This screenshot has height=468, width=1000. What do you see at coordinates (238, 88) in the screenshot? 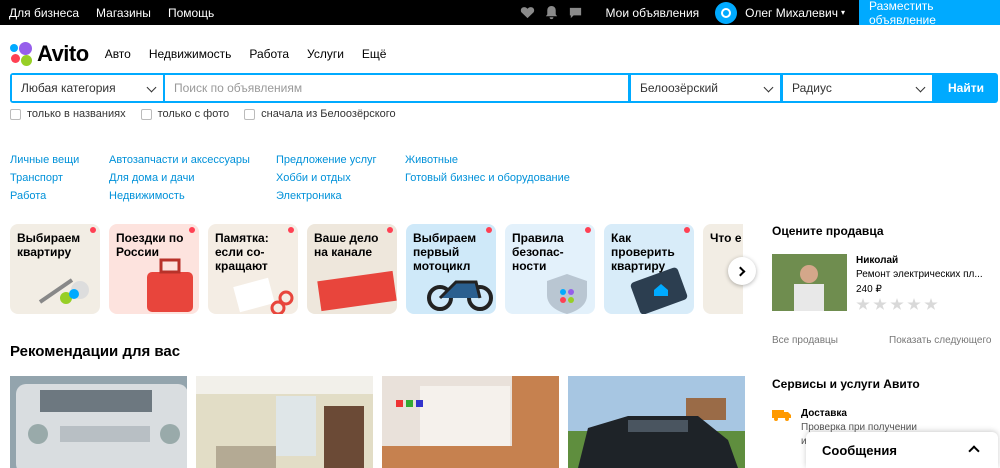
I see `search-placeholder: Поиск по объявлениям` at bounding box center [238, 88].